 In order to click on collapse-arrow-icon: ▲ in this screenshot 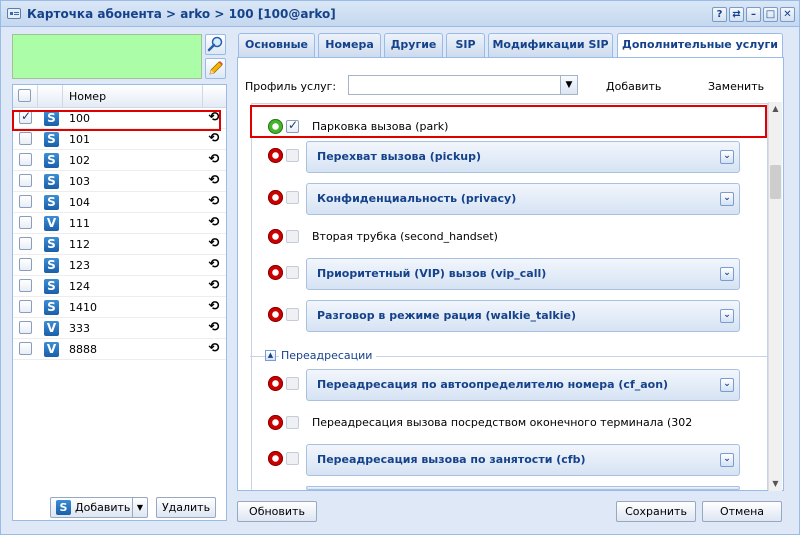, I will do `click(270, 355)`.